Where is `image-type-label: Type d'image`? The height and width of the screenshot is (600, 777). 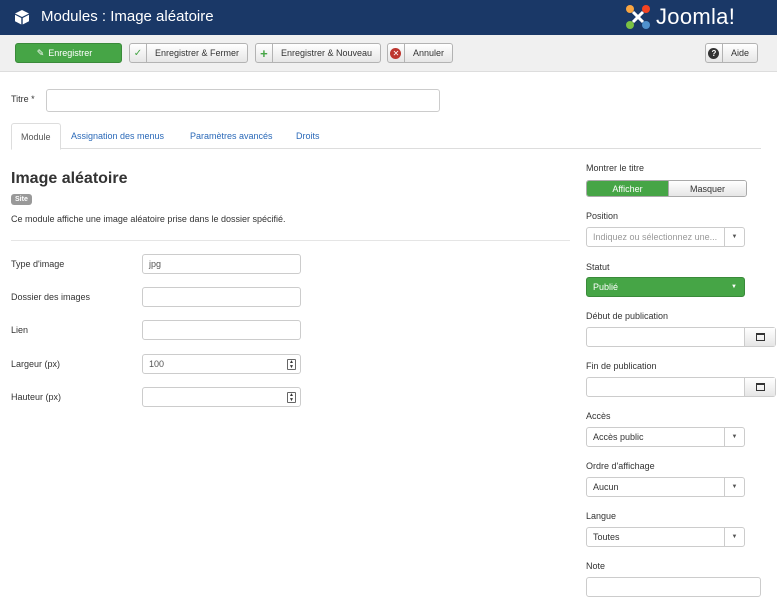
image-type-label: Type d'image is located at coordinates (38, 264).